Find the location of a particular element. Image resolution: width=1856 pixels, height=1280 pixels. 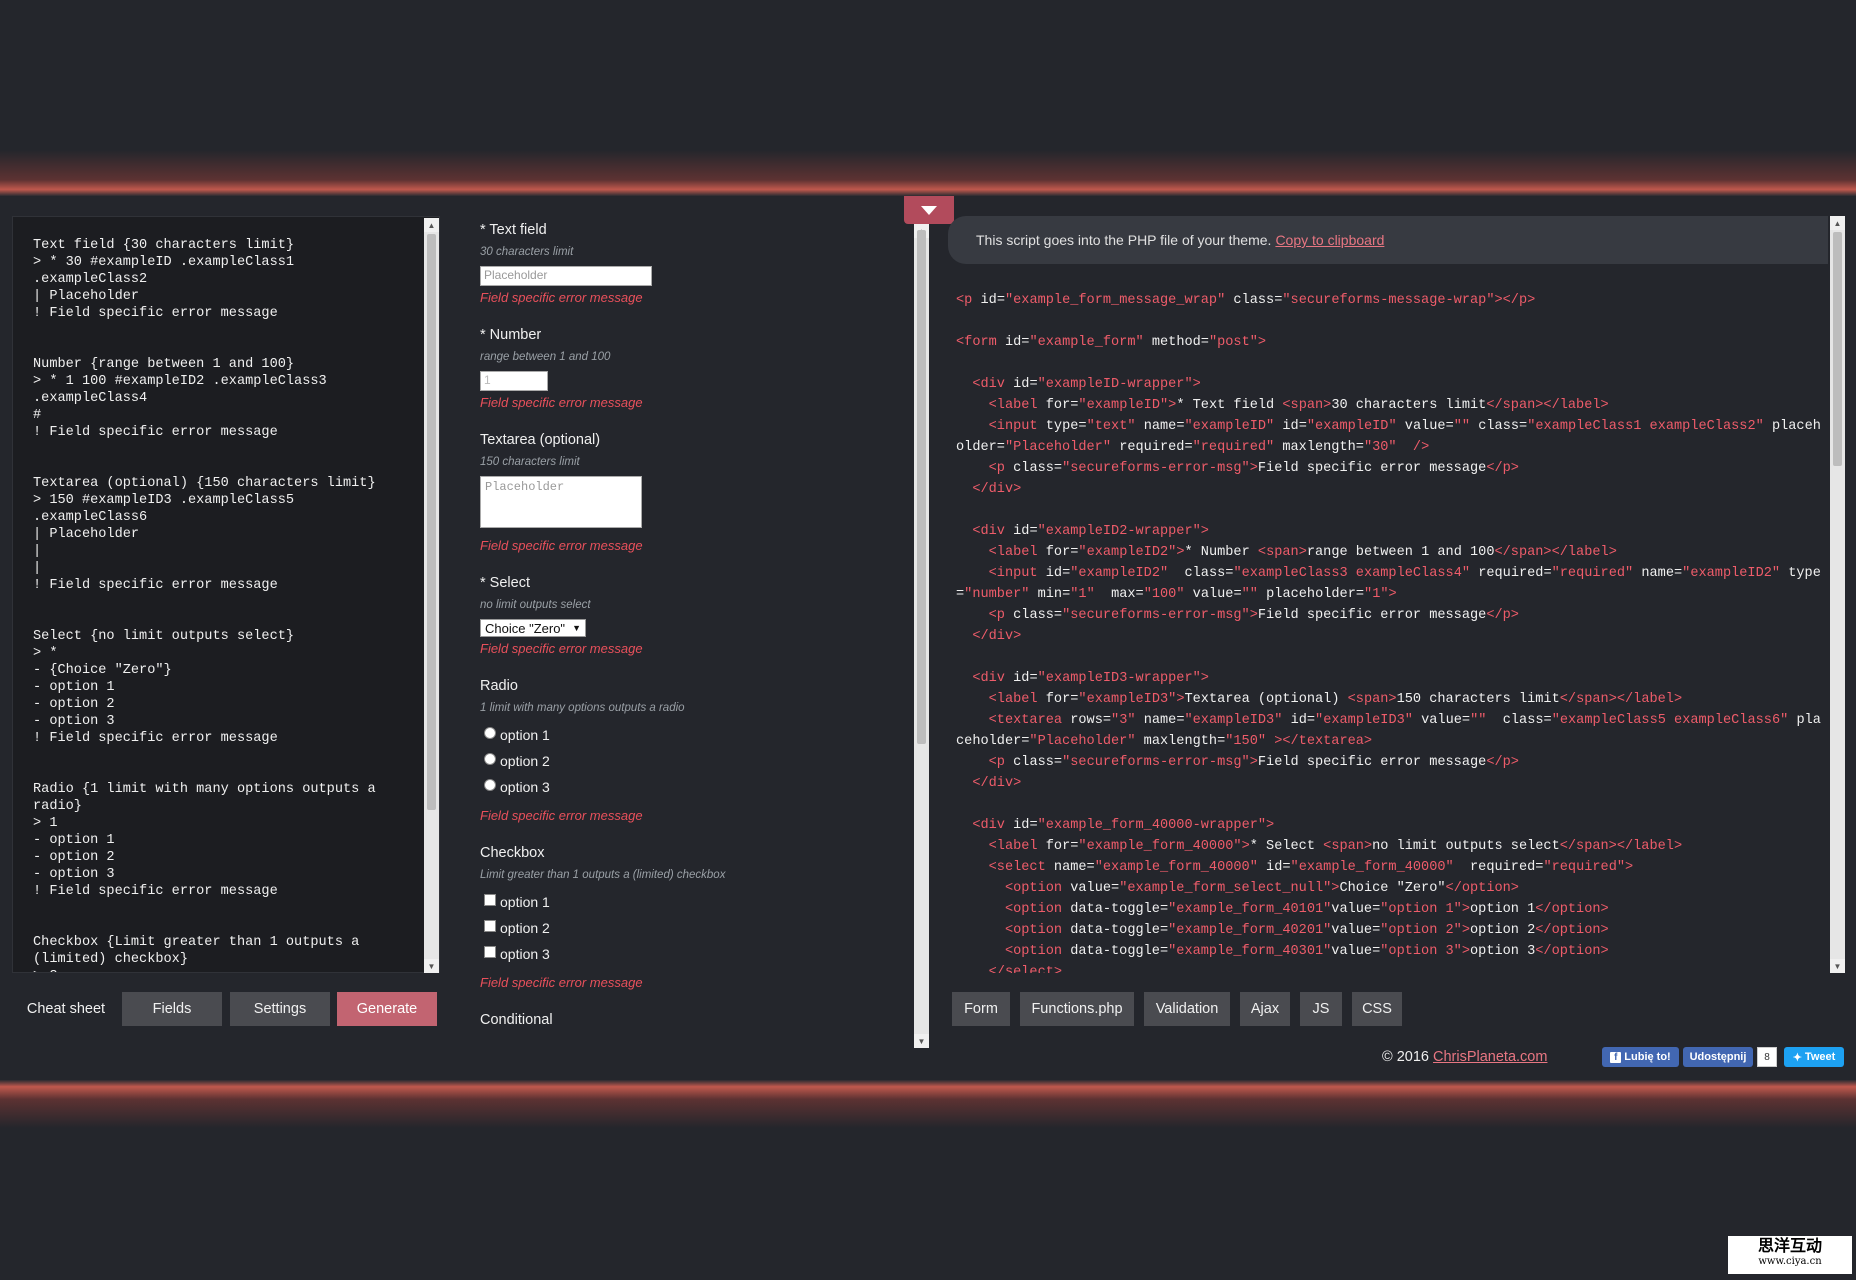

checkbox-error: Field specific error message is located at coordinates (561, 982).